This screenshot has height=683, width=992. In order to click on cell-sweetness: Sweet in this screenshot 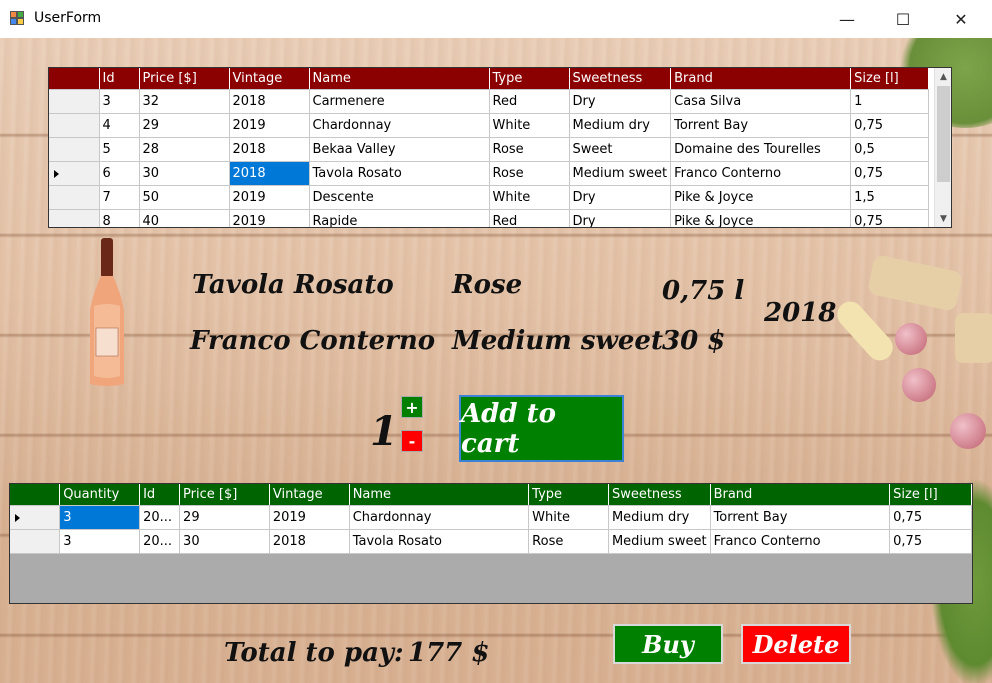, I will do `click(620, 149)`.